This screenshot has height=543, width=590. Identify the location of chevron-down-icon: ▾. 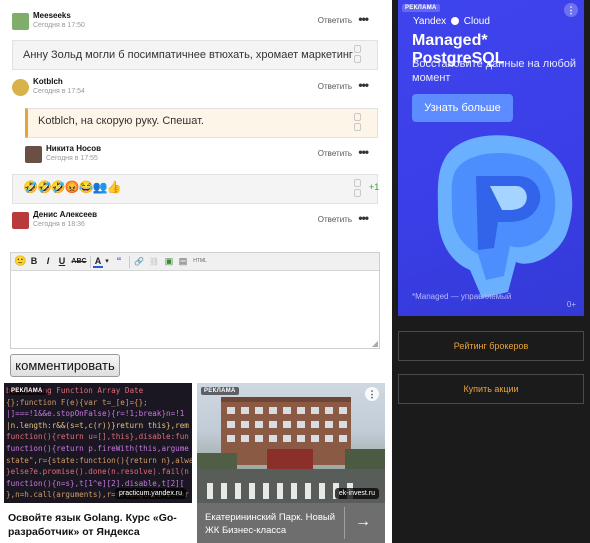
(107, 261).